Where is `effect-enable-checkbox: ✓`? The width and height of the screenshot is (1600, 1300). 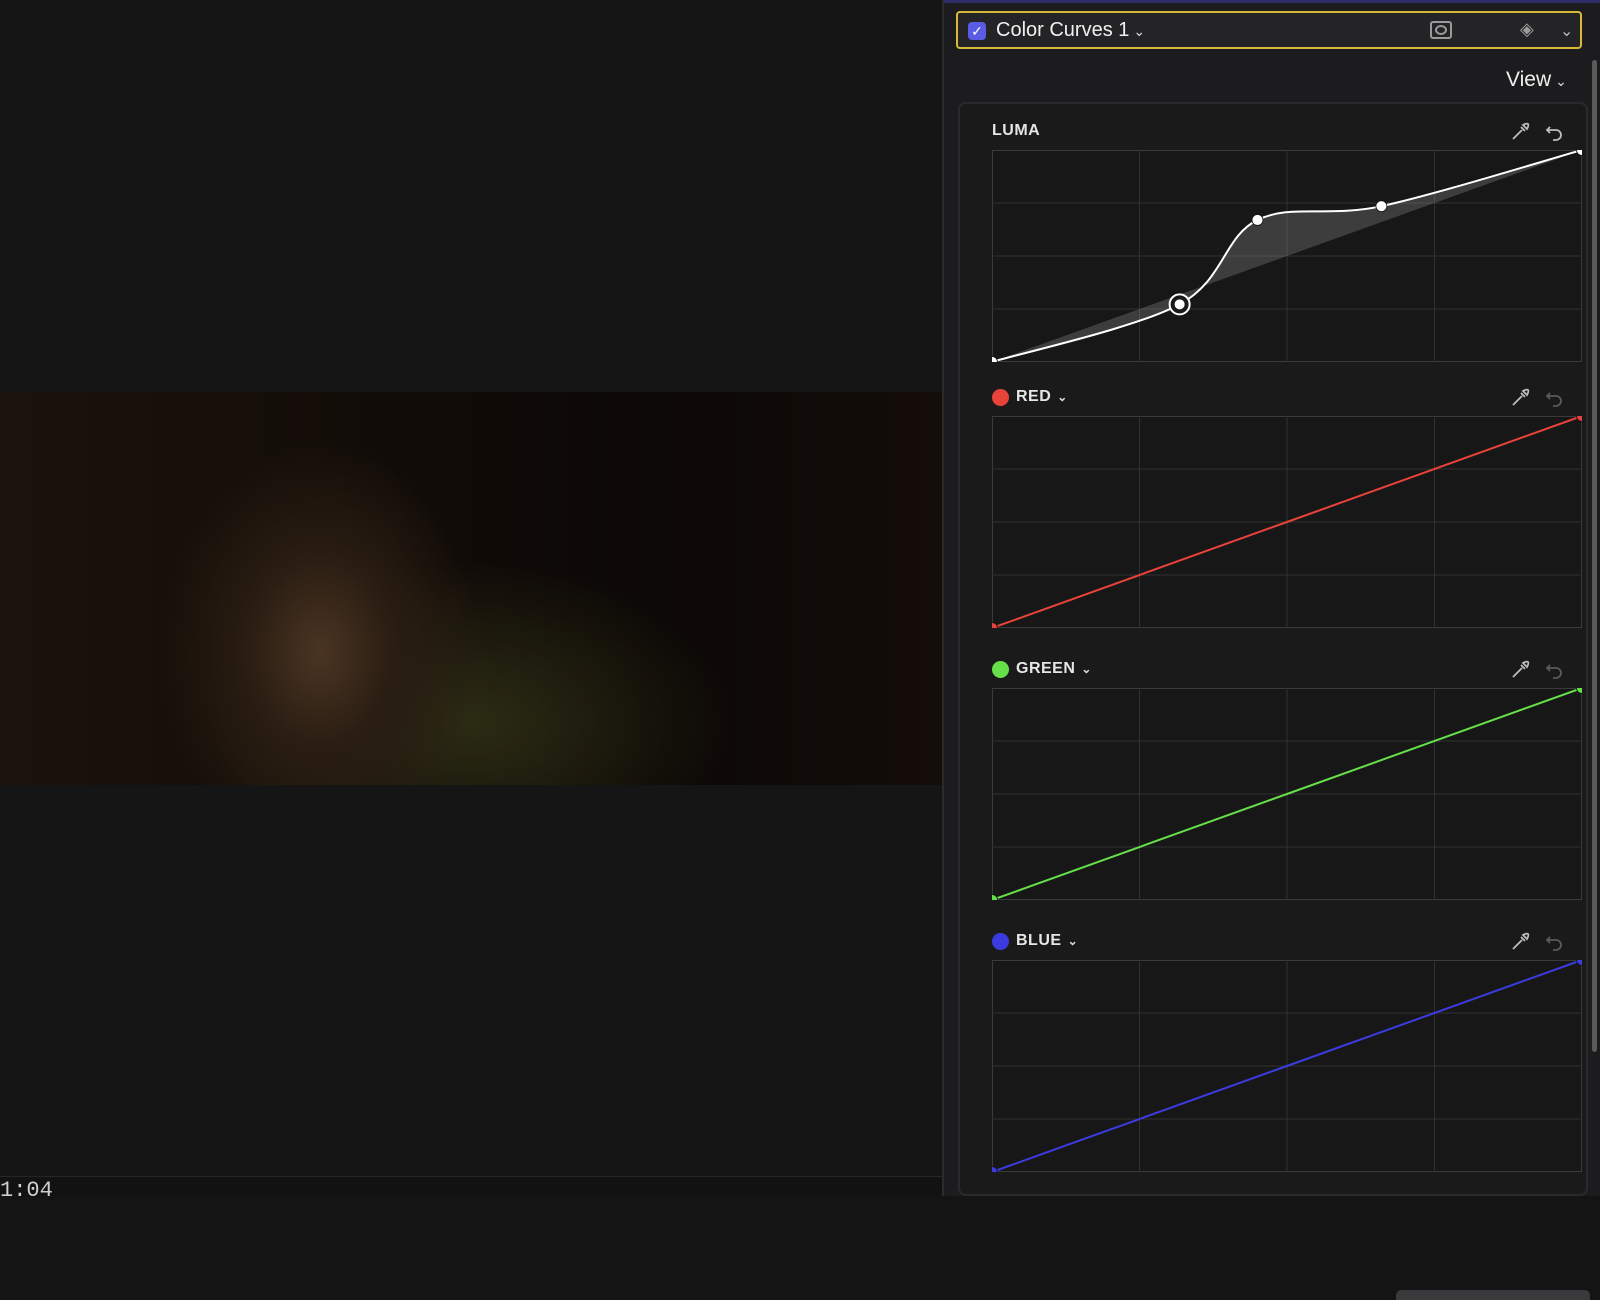 effect-enable-checkbox: ✓ is located at coordinates (977, 31).